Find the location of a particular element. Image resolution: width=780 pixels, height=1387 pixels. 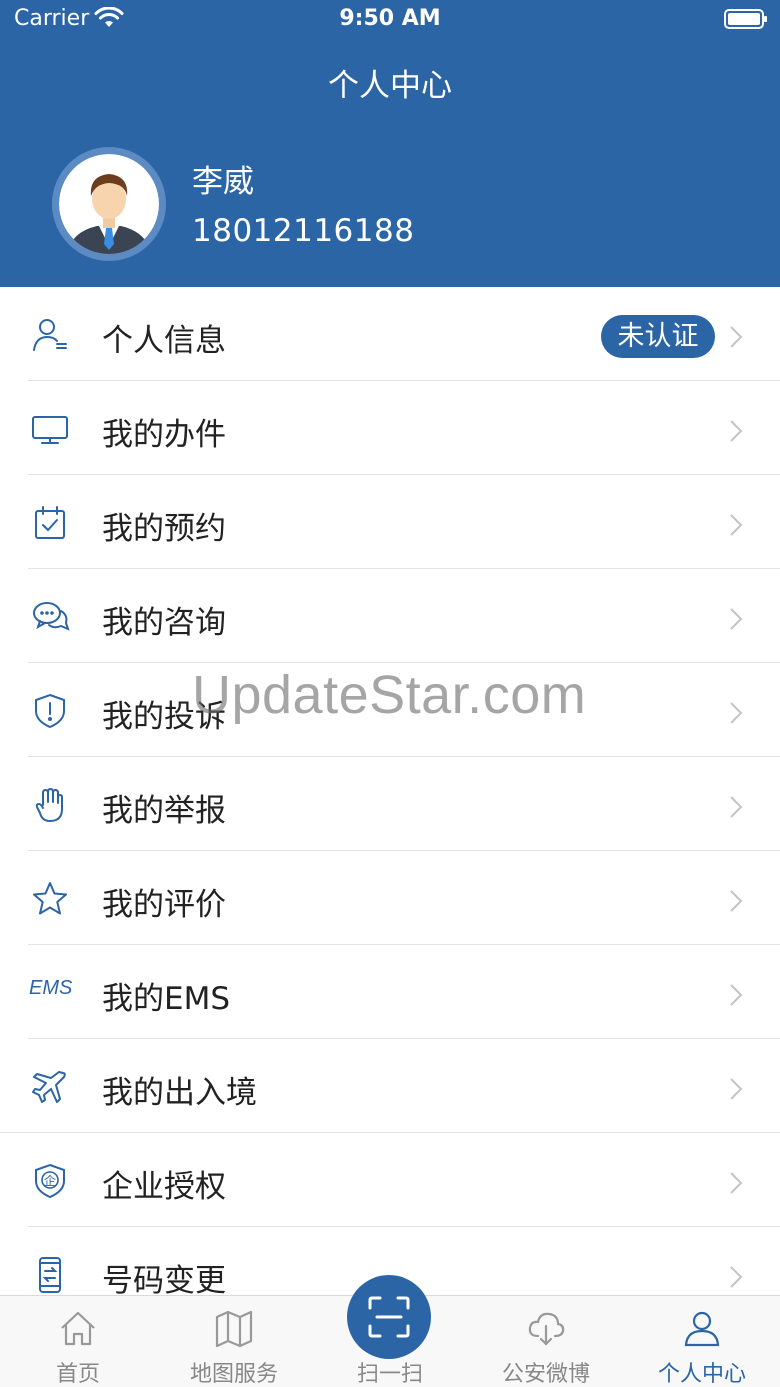

menu-item-label: 号码变更 is located at coordinates (164, 1279).